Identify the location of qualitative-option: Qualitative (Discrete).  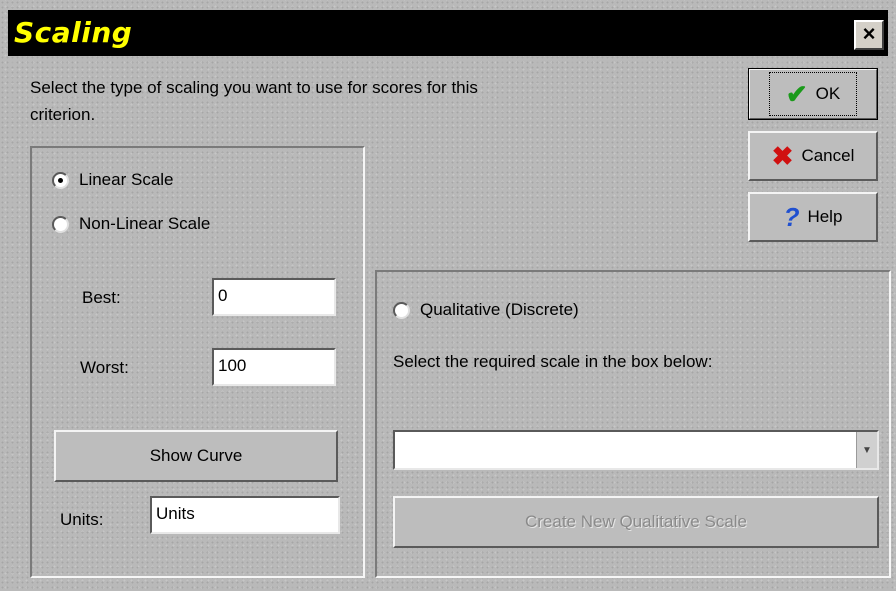
(486, 310).